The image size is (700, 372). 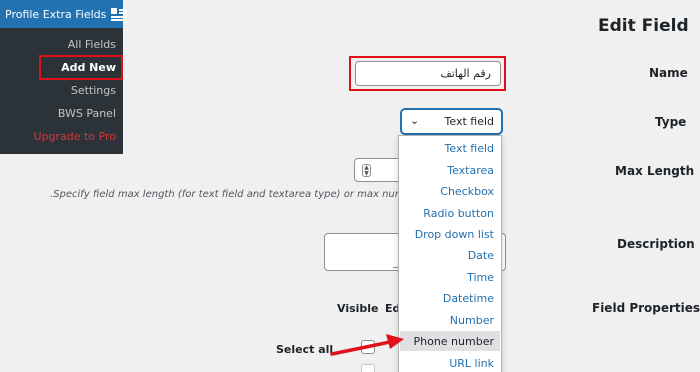 What do you see at coordinates (643, 26) in the screenshot?
I see `page-title: Edit Field` at bounding box center [643, 26].